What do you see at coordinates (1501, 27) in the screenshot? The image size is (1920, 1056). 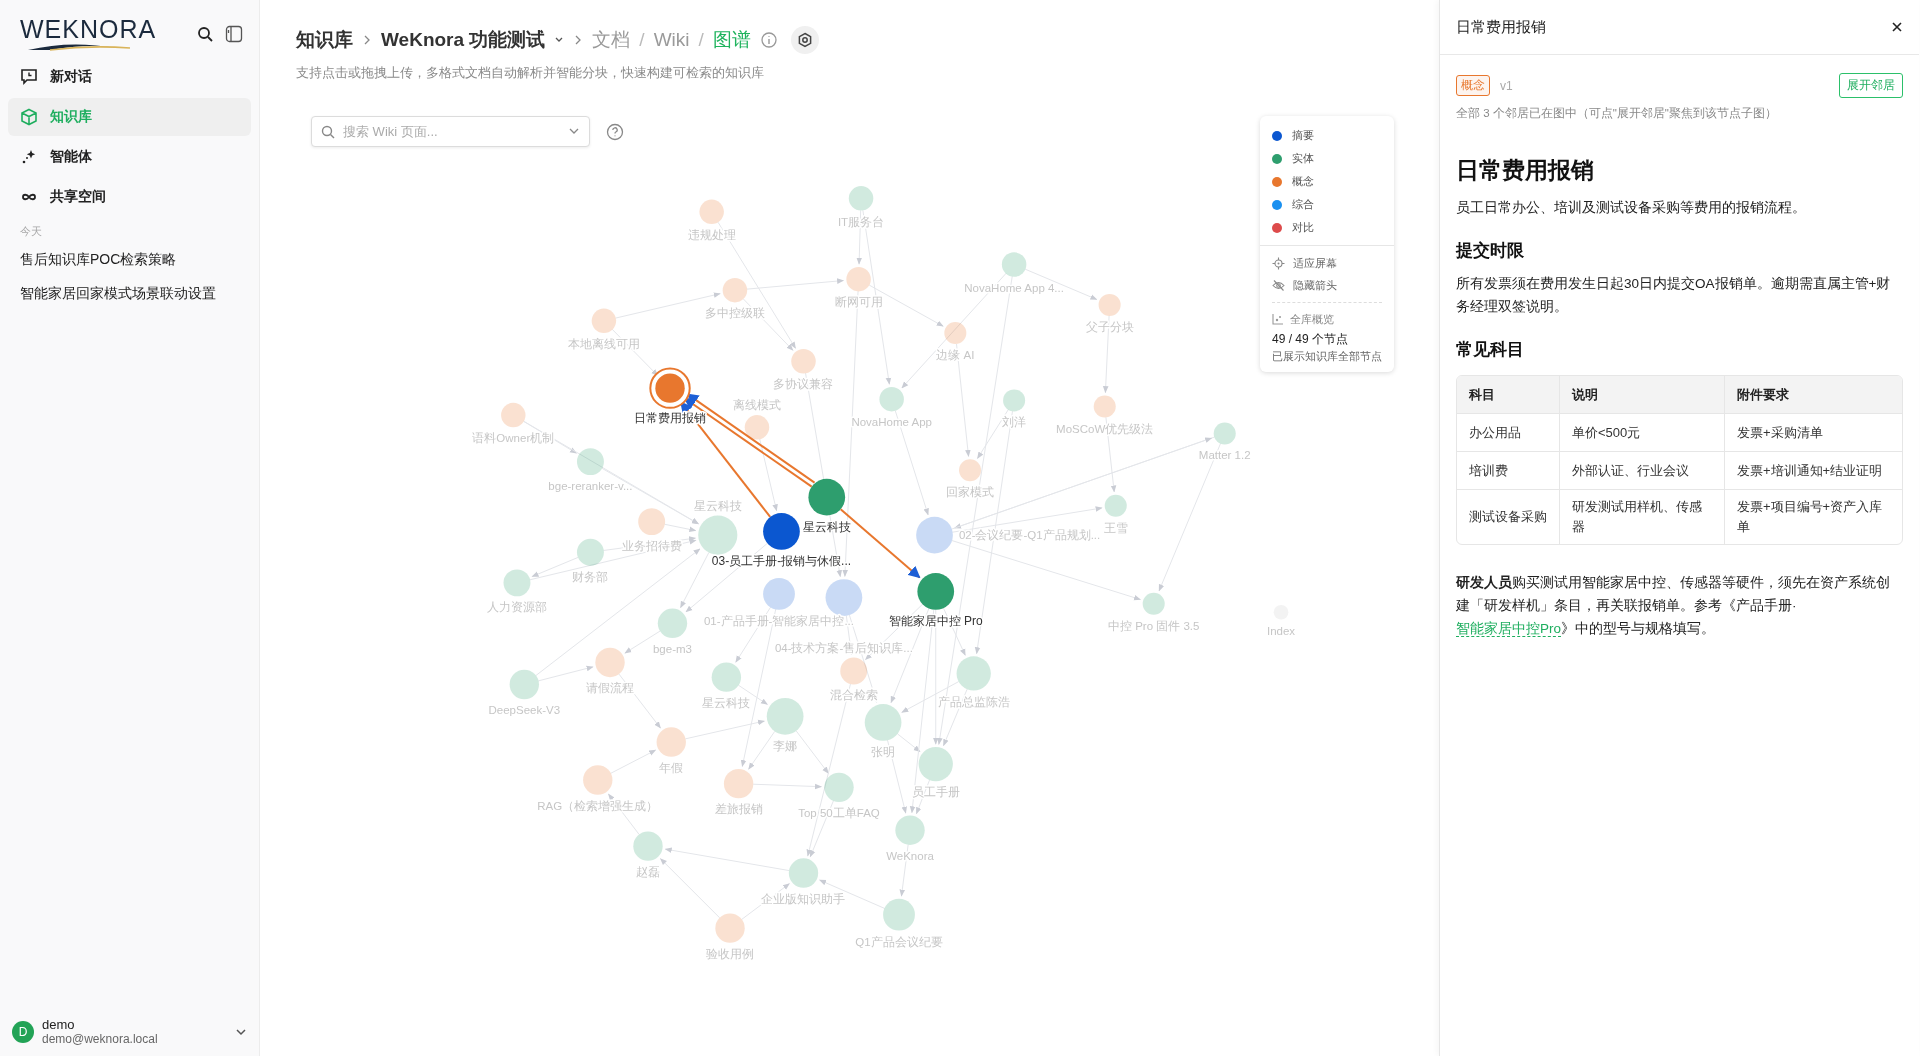 I see `panel-title: 日常费用报销` at bounding box center [1501, 27].